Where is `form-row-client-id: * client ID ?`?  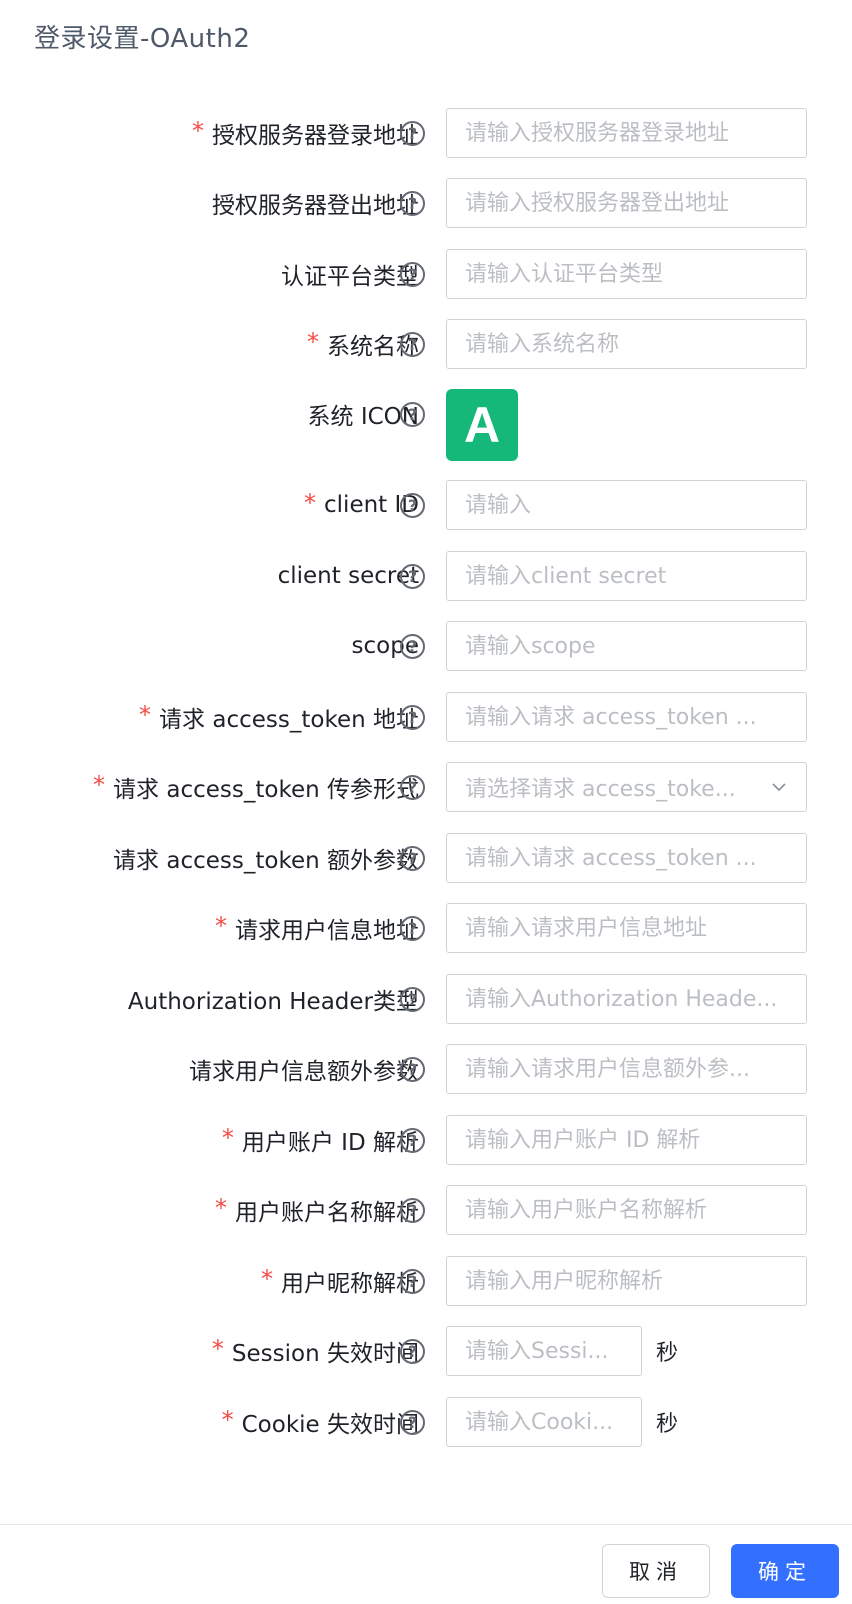
form-row-client-id: * client ID ? is located at coordinates (426, 505).